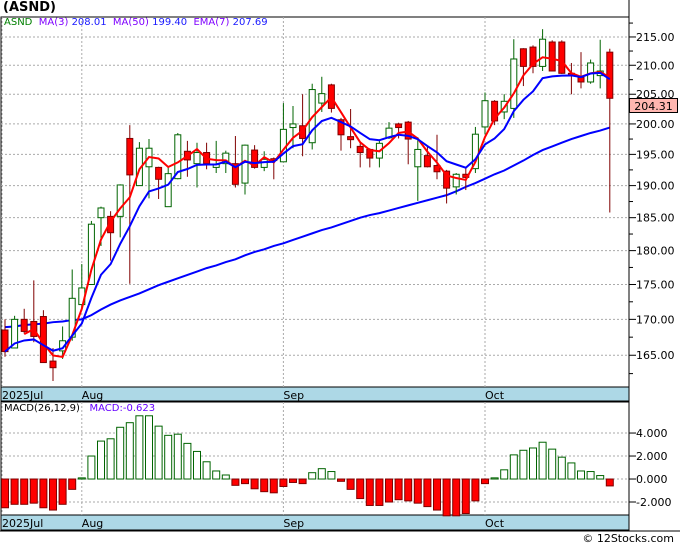 Image resolution: width=680 pixels, height=546 pixels. Describe the element at coordinates (653, 502) in the screenshot. I see `macd-tick-label: -2.000` at that location.